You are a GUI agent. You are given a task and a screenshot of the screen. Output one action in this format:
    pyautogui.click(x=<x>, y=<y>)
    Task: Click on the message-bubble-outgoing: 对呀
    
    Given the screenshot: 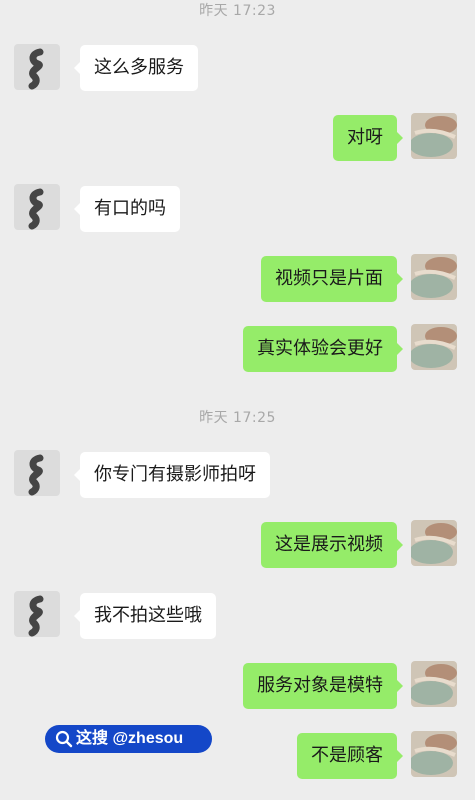 What is the action you would take?
    pyautogui.click(x=368, y=138)
    